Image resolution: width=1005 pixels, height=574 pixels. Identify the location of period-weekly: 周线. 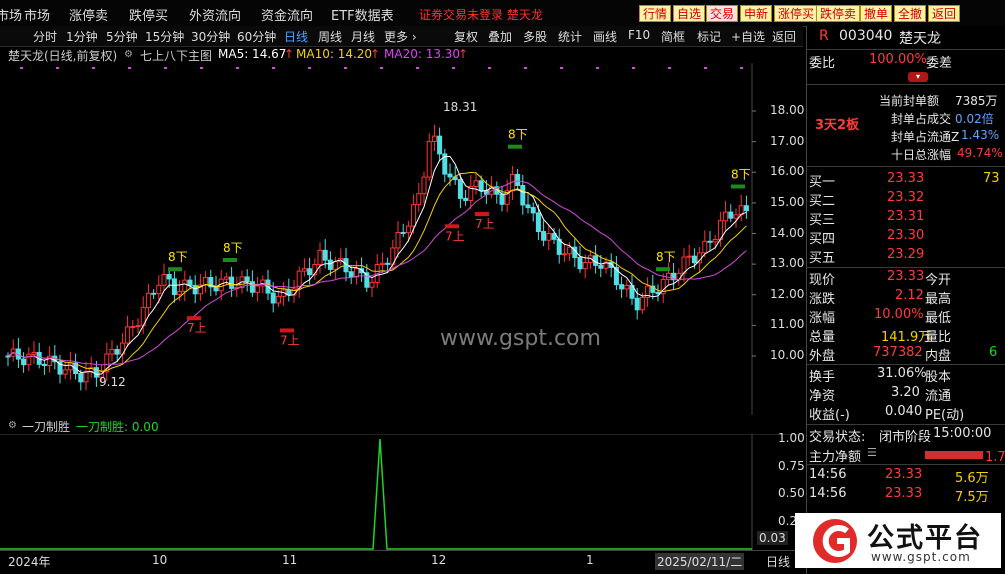
(330, 36).